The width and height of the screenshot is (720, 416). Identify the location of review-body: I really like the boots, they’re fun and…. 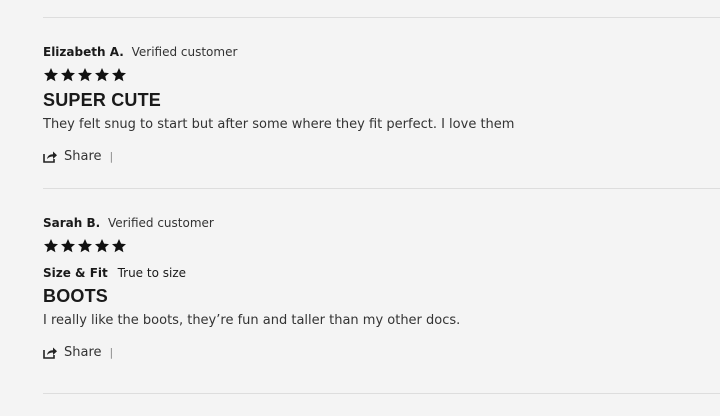
(252, 320).